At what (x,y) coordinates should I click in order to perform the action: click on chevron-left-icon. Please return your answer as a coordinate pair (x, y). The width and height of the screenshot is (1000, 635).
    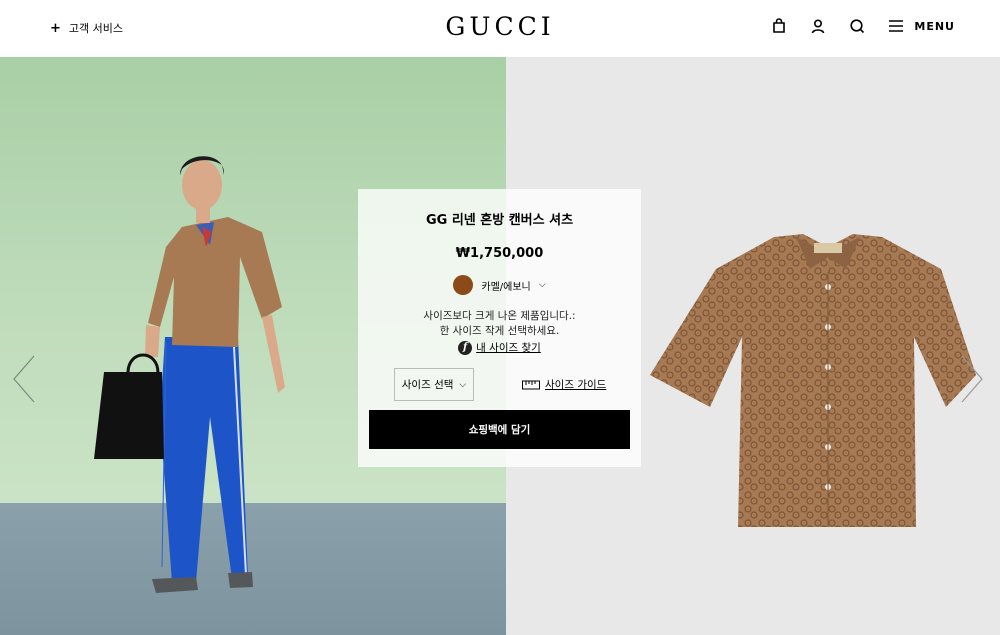
    Looking at the image, I should click on (24, 379).